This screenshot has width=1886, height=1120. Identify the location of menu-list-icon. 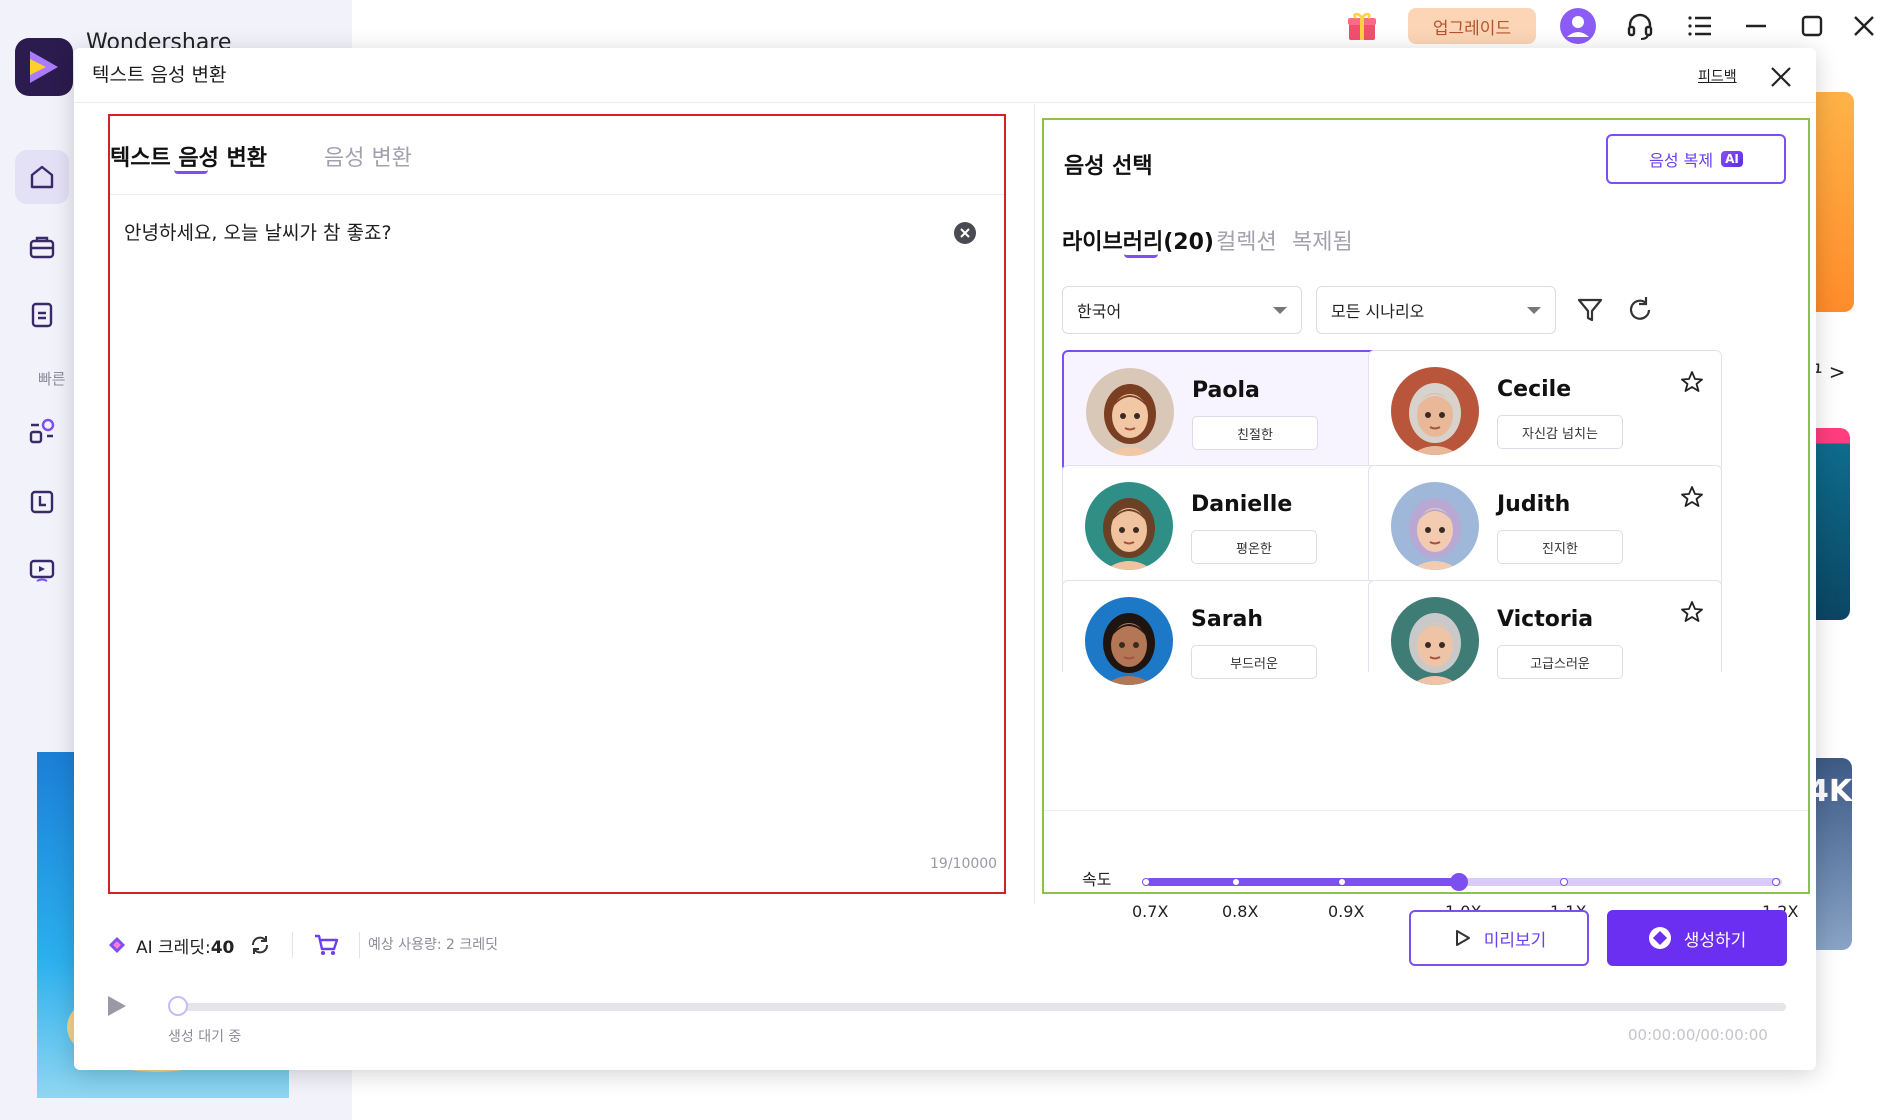
(1700, 26).